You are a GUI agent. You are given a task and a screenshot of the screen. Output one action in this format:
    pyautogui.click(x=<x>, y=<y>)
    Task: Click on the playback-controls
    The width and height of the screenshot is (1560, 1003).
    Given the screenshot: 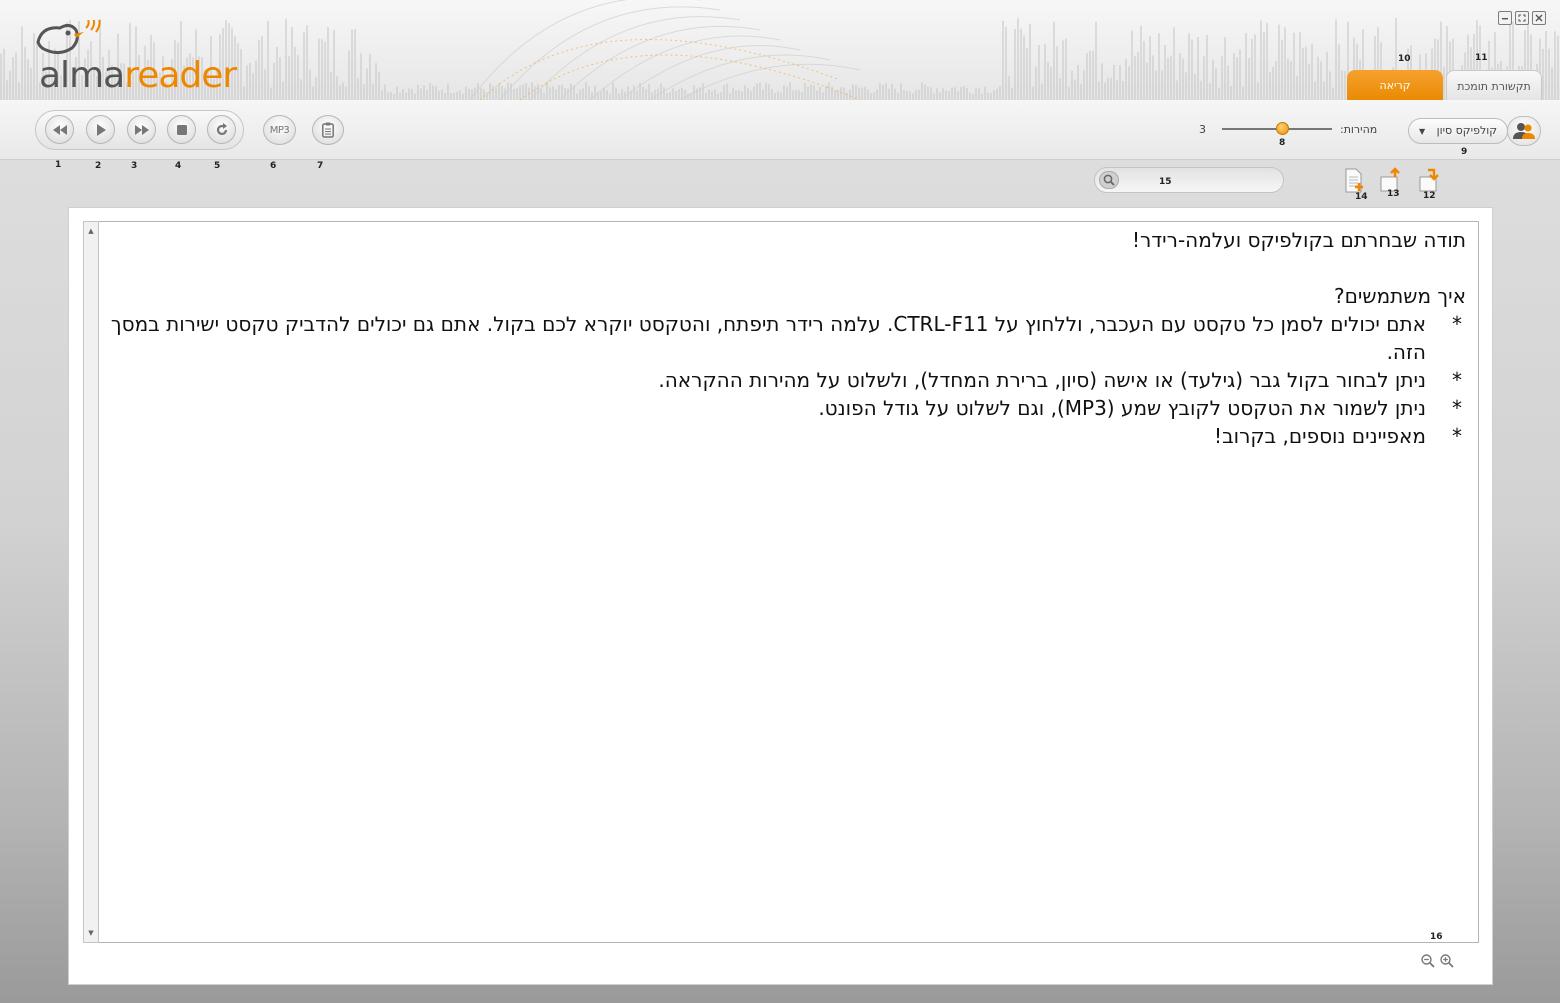 What is the action you would take?
    pyautogui.click(x=139, y=130)
    